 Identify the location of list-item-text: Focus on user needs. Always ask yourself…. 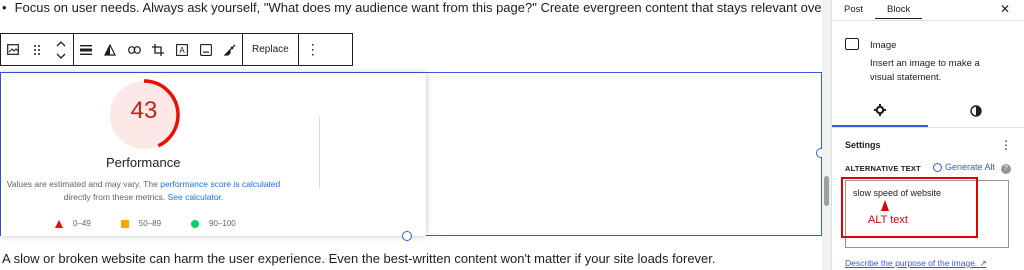
(422, 7).